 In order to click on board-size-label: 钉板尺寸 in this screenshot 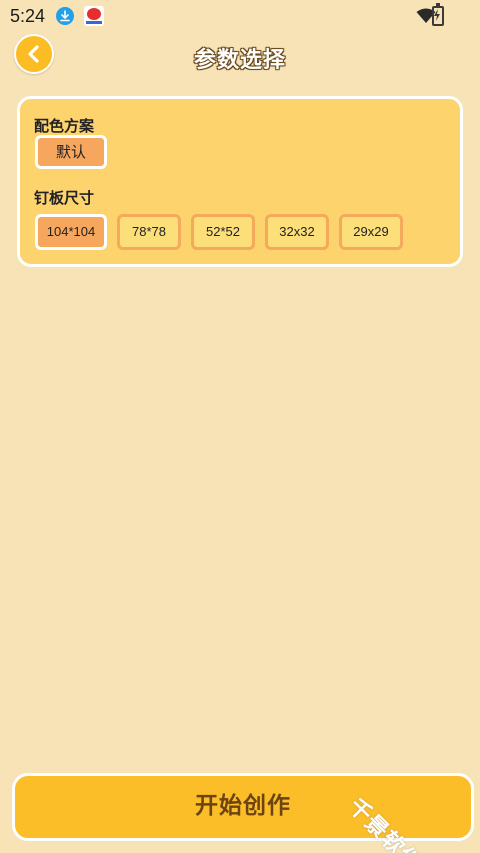, I will do `click(64, 198)`.